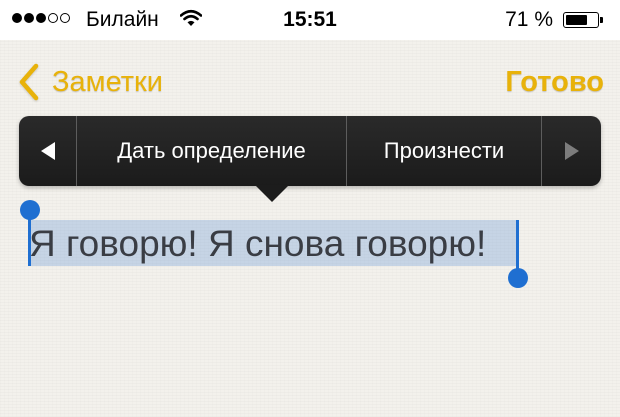  Describe the element at coordinates (529, 19) in the screenshot. I see `battery-percent: 71 %` at that location.